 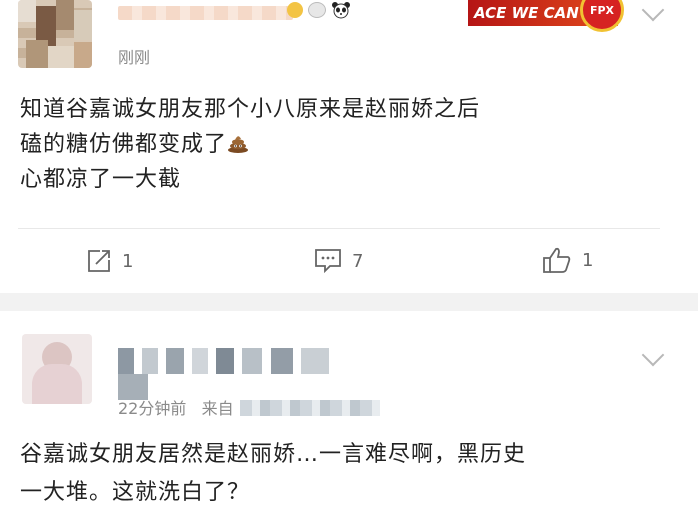 I want to click on source-label: 来自, so click(x=217, y=408).